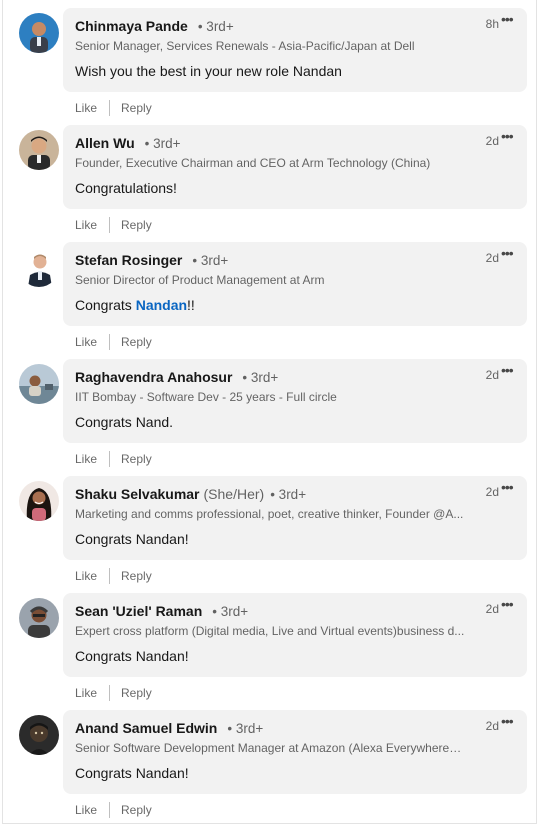  What do you see at coordinates (131, 26) in the screenshot?
I see `commenter-name: Chinmaya Pande` at bounding box center [131, 26].